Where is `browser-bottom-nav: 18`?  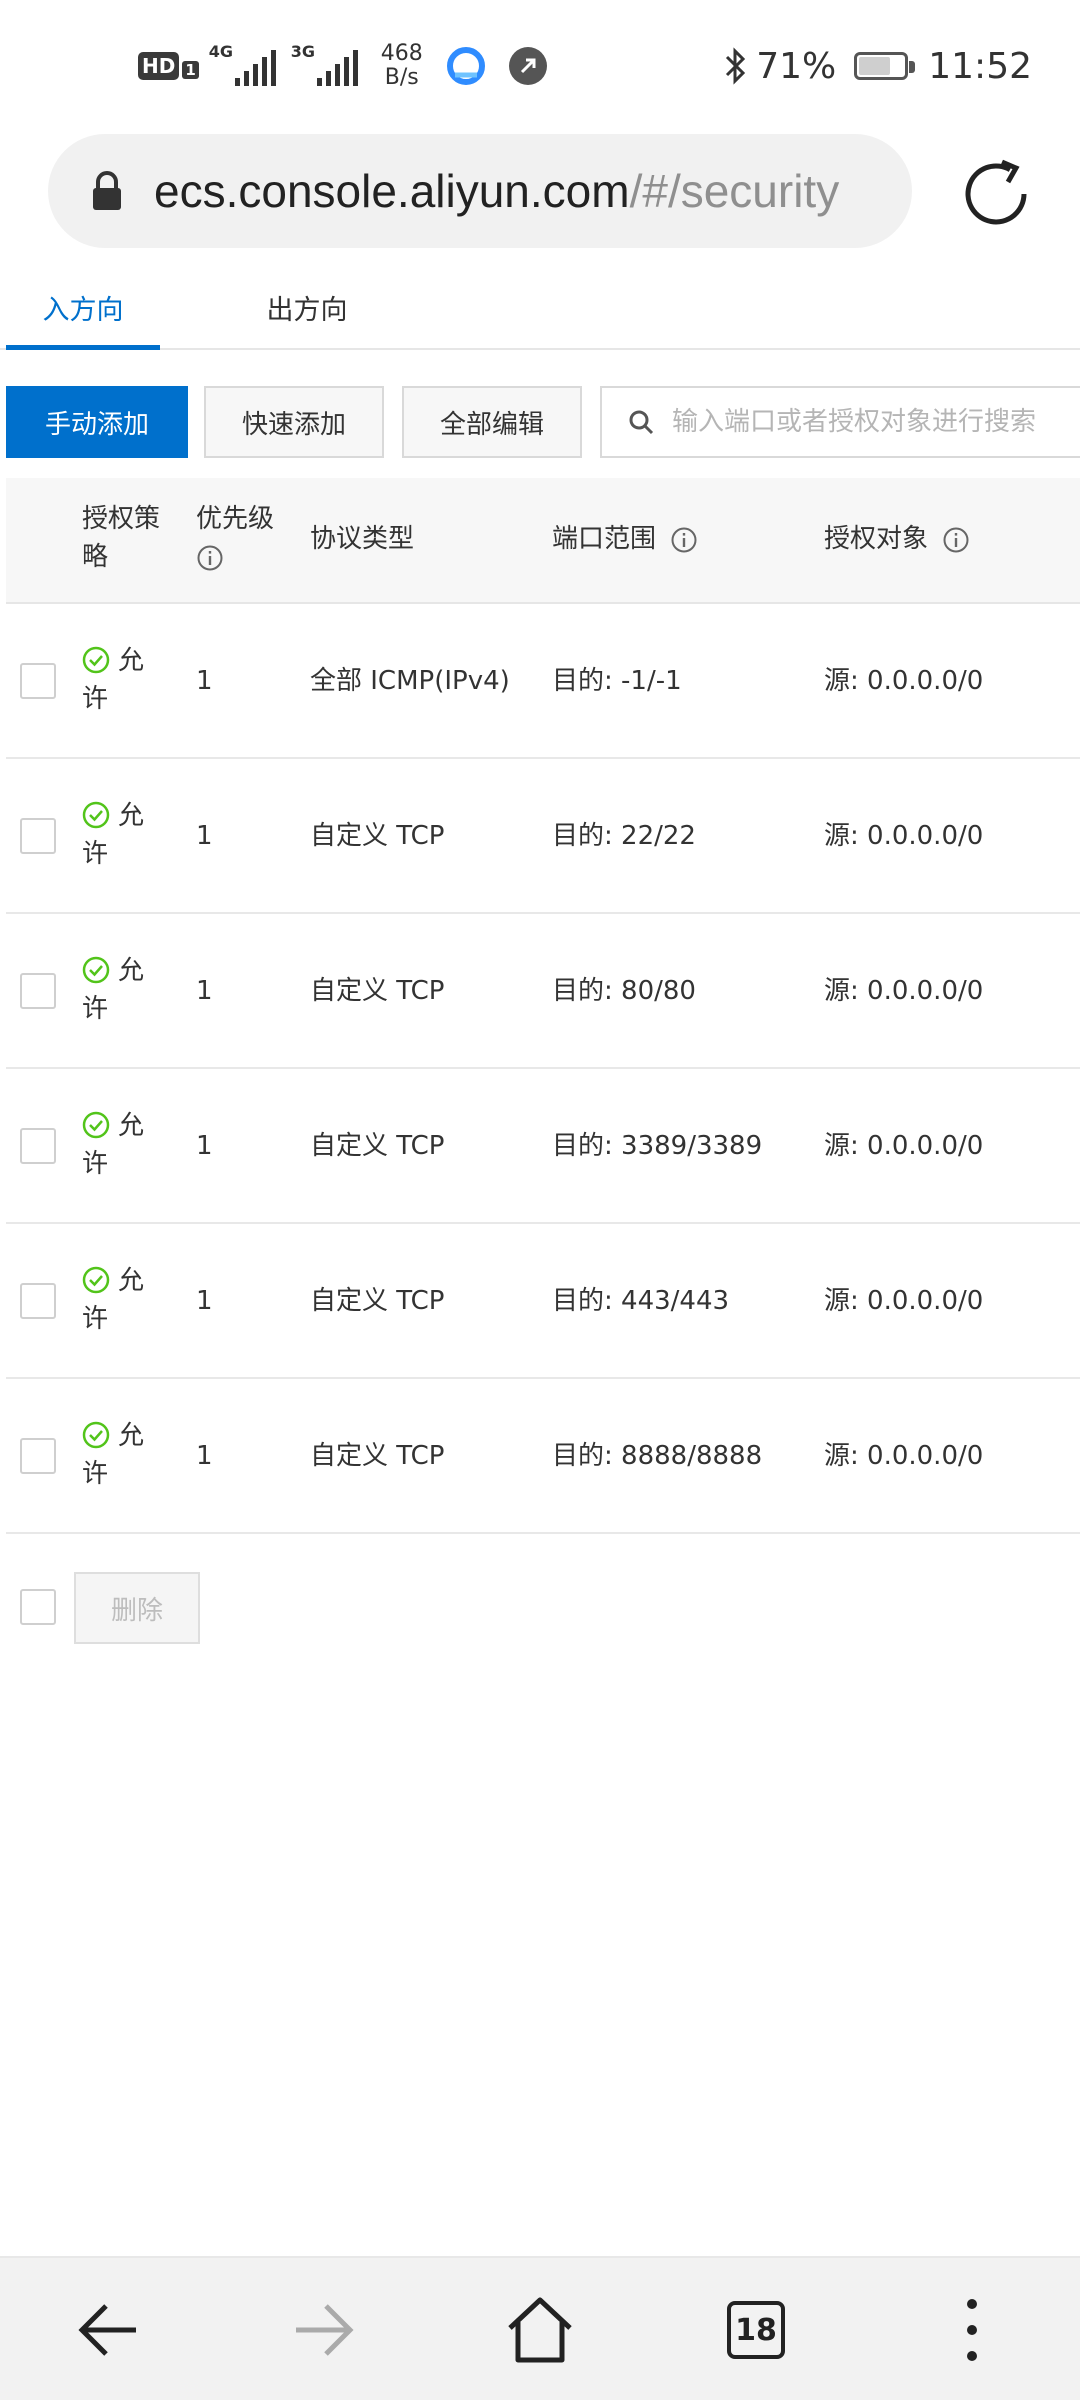
browser-bottom-nav: 18 is located at coordinates (540, 2328).